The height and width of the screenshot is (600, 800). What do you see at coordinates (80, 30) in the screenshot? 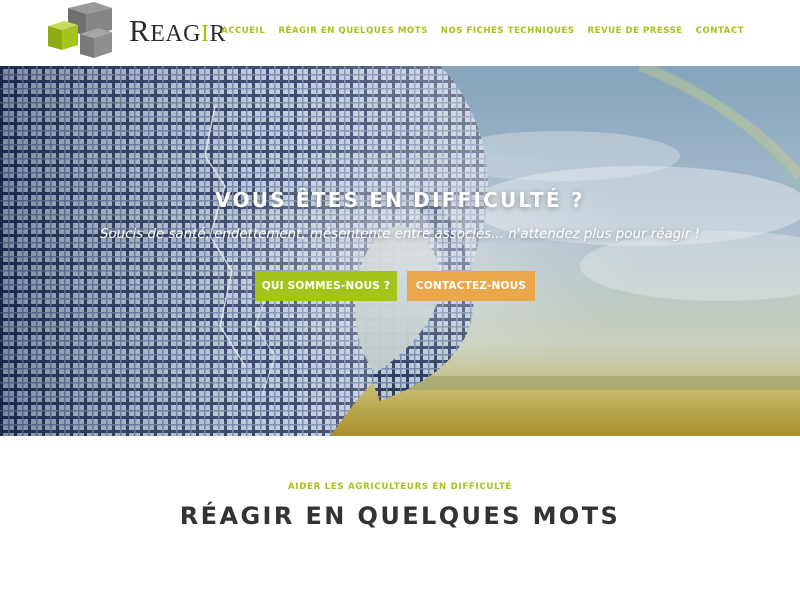
I see `stacked-cubes-logo-icon` at bounding box center [80, 30].